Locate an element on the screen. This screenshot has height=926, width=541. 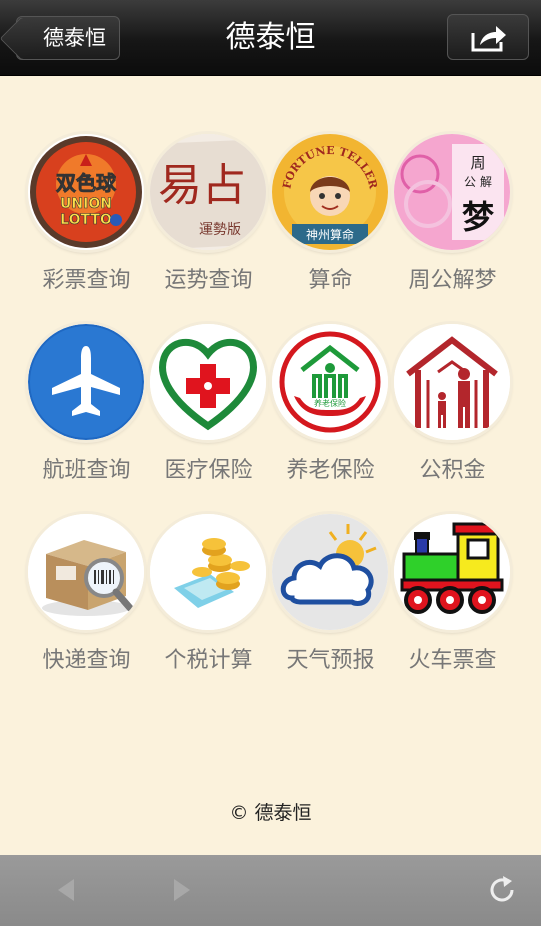
weather-icon is located at coordinates (330, 572).